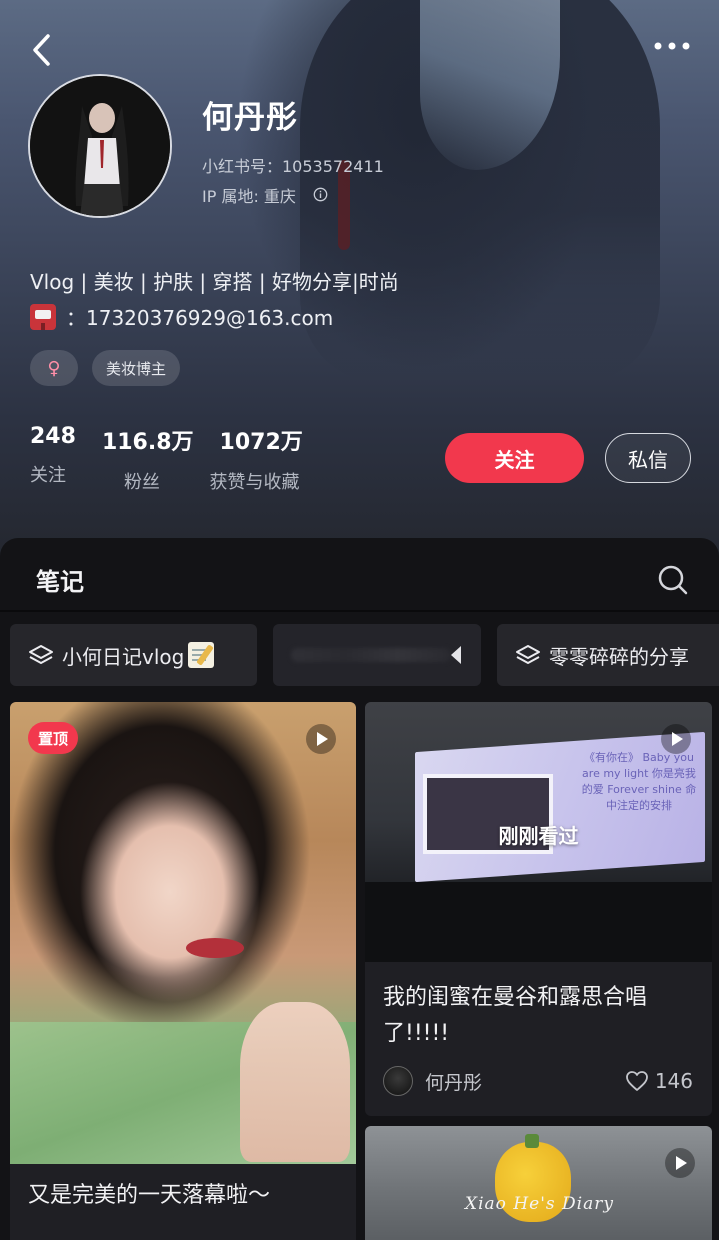  What do you see at coordinates (60, 579) in the screenshot?
I see `tab-notes: 笔记` at bounding box center [60, 579].